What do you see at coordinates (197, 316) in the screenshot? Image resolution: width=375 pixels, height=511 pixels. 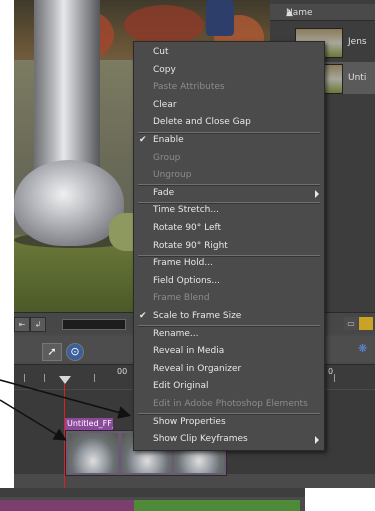 I see `menu-item-label: Scale to Frame Size` at bounding box center [197, 316].